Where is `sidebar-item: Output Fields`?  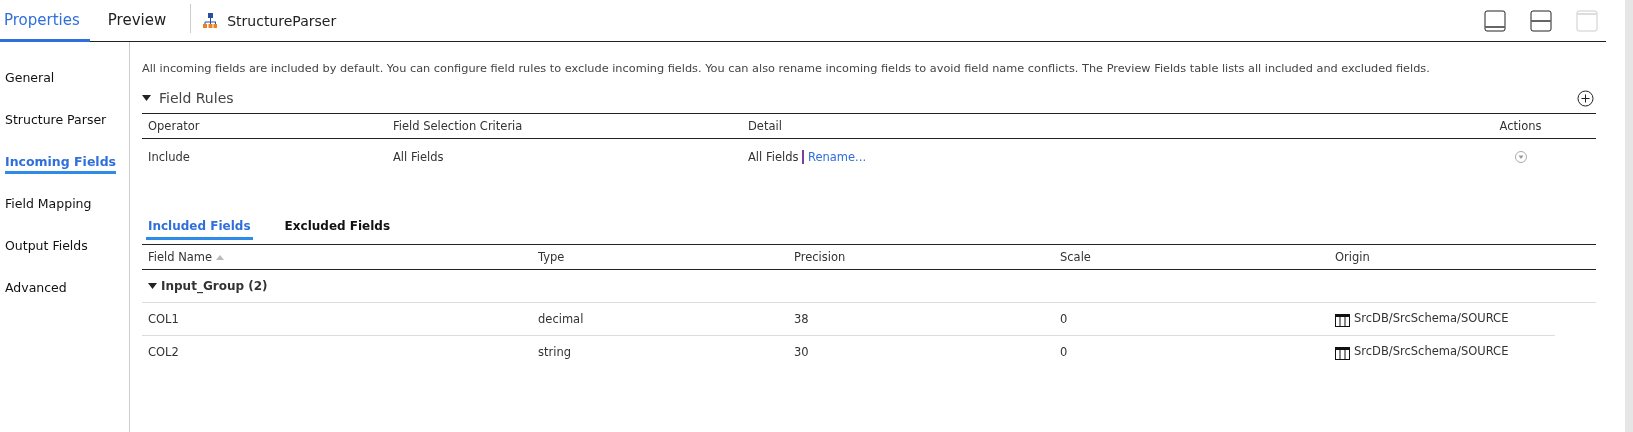
sidebar-item: Output Fields is located at coordinates (46, 248).